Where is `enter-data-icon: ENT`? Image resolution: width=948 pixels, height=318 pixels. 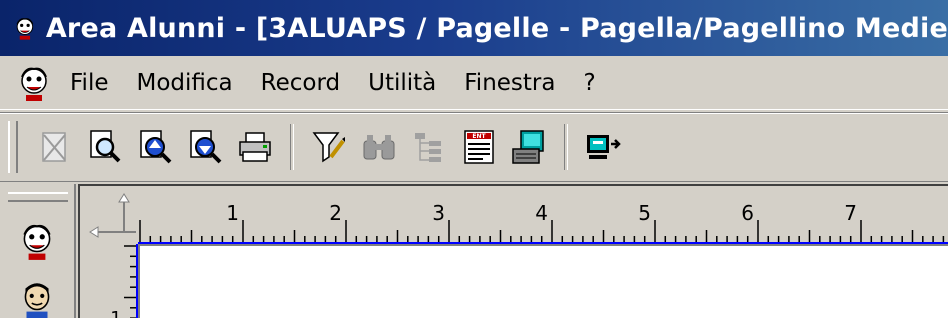 enter-data-icon: ENT is located at coordinates (479, 147).